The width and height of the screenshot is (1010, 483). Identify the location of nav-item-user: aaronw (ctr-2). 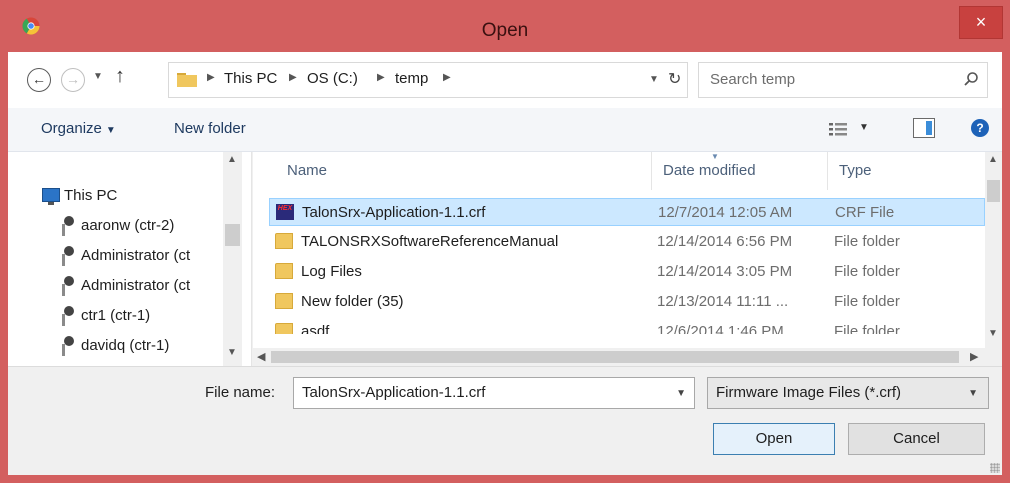
(149, 227).